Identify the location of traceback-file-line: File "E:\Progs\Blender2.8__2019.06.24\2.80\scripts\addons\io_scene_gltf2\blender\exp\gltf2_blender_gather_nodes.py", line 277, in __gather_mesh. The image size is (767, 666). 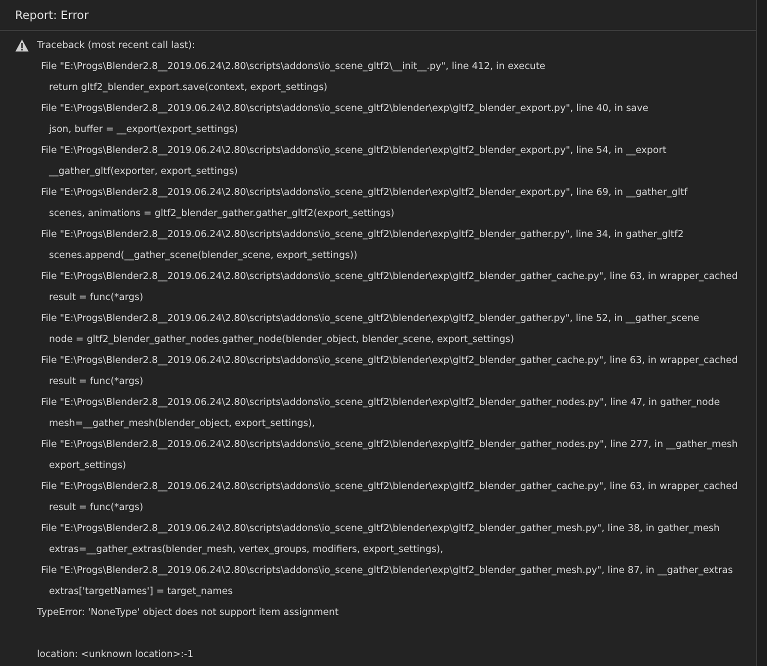
(389, 445).